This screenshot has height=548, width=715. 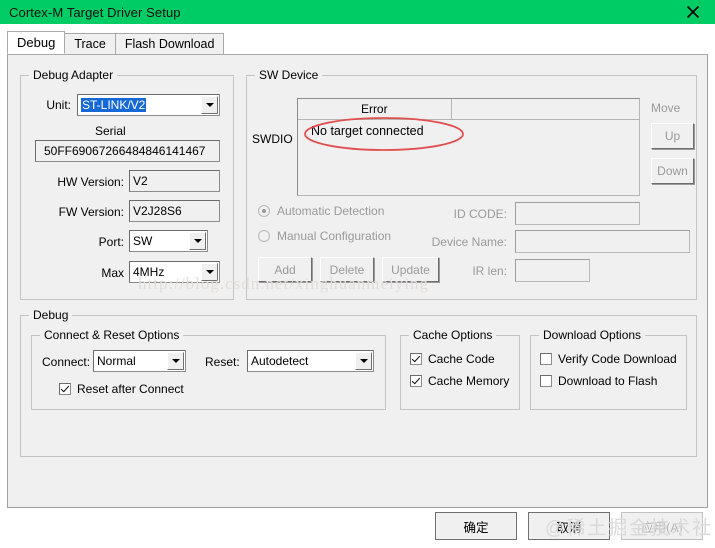 What do you see at coordinates (361, 131) in the screenshot?
I see `table-row: No target connected` at bounding box center [361, 131].